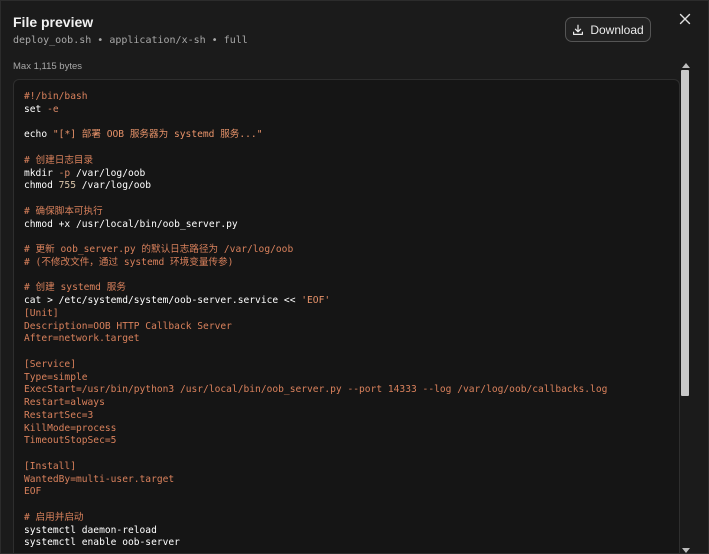 The width and height of the screenshot is (709, 554). I want to click on code-token: systemctl daemon-reload, so click(90, 530).